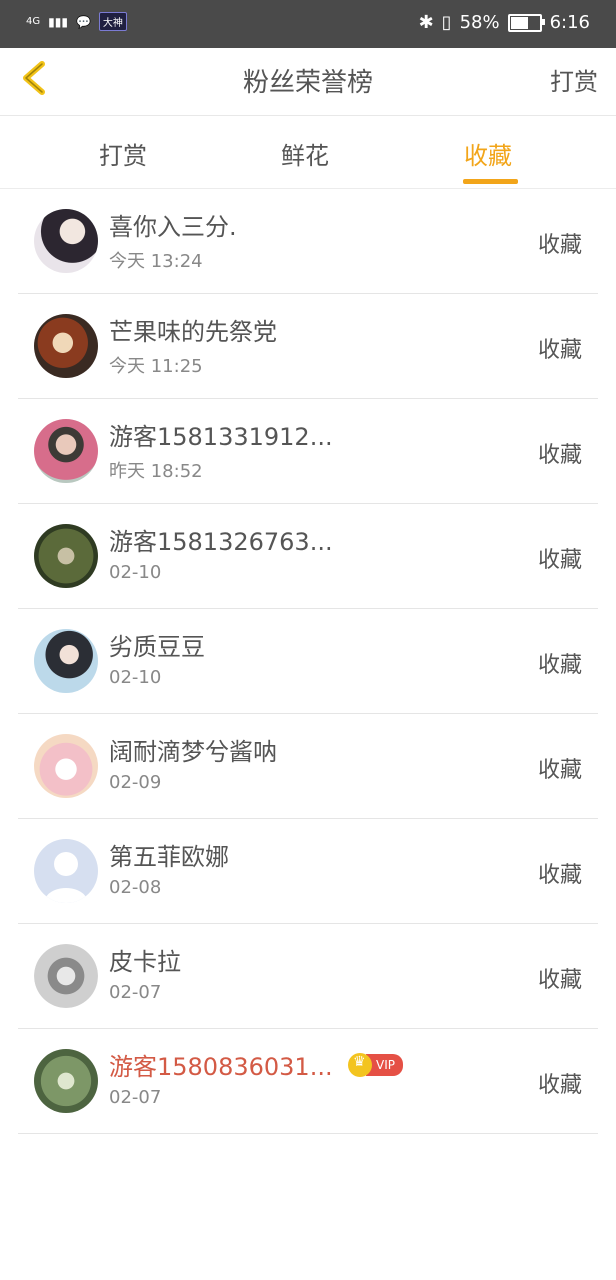 The height and width of the screenshot is (1280, 616). Describe the element at coordinates (193, 752) in the screenshot. I see `user-name: 阔耐滴梦兮酱呐` at that location.